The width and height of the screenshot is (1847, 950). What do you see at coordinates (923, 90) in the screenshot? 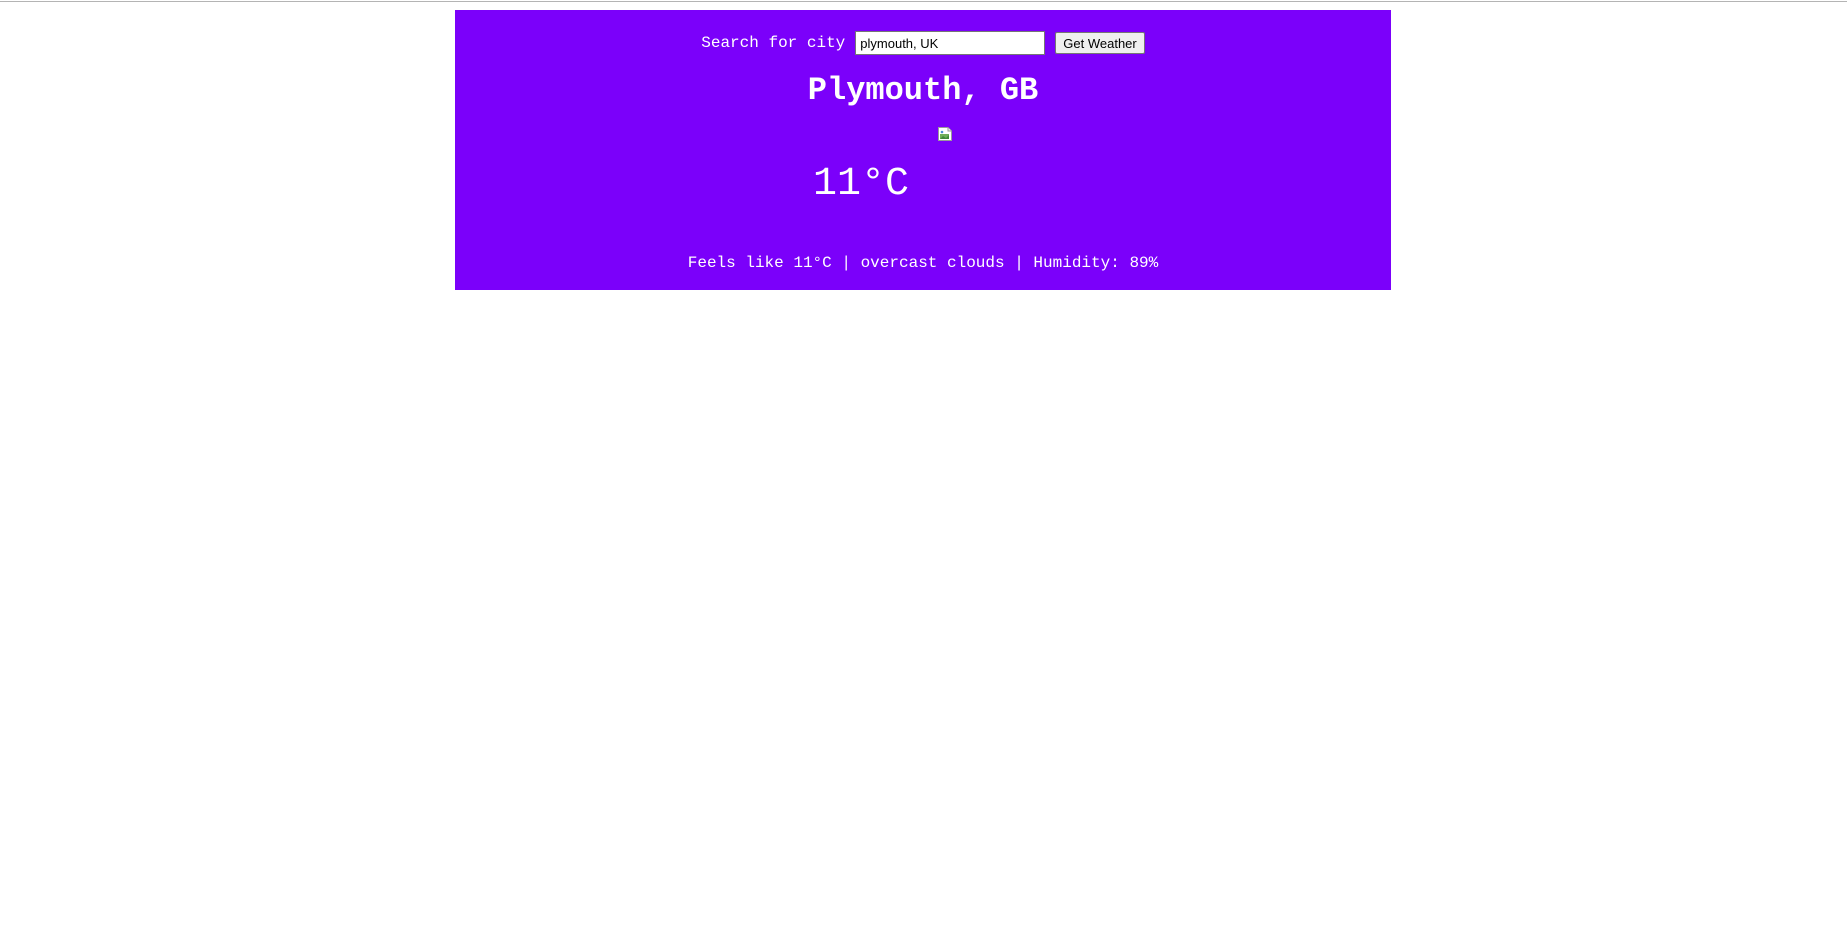
I see `location-title: Plymouth, GB` at bounding box center [923, 90].